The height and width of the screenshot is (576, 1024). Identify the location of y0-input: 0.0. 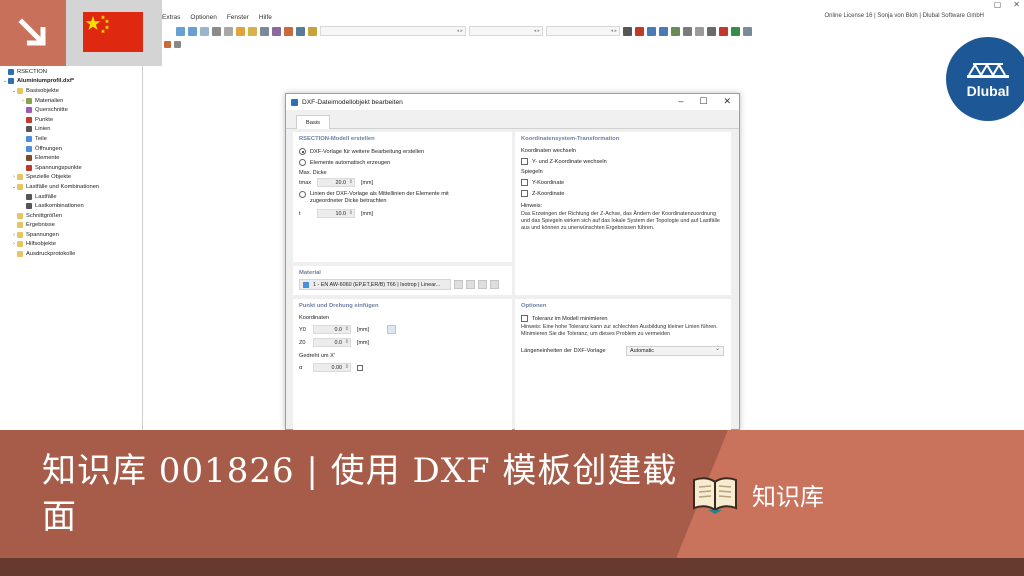
(332, 329).